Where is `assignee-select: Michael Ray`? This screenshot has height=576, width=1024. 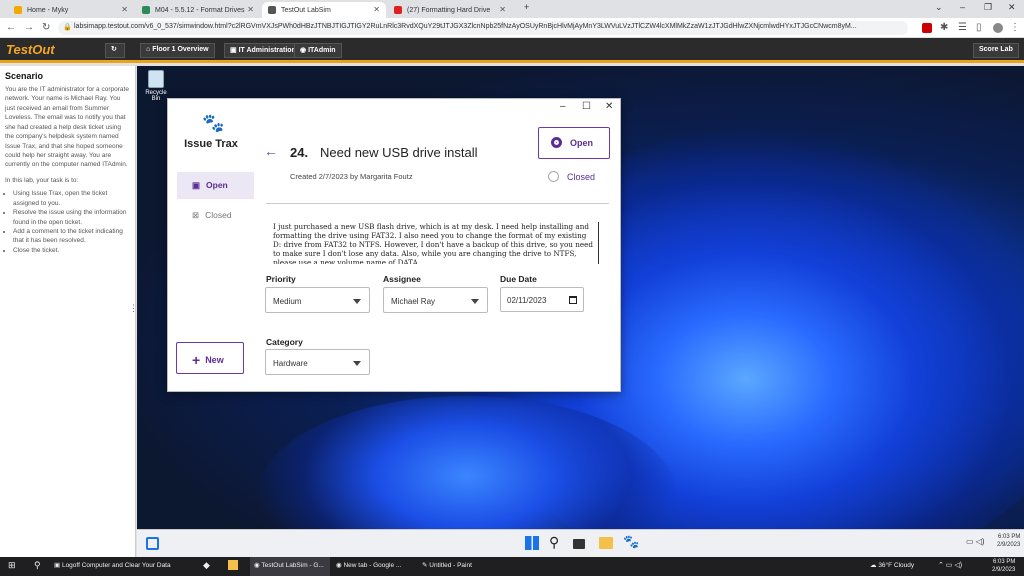
assignee-select: Michael Ray is located at coordinates (435, 300).